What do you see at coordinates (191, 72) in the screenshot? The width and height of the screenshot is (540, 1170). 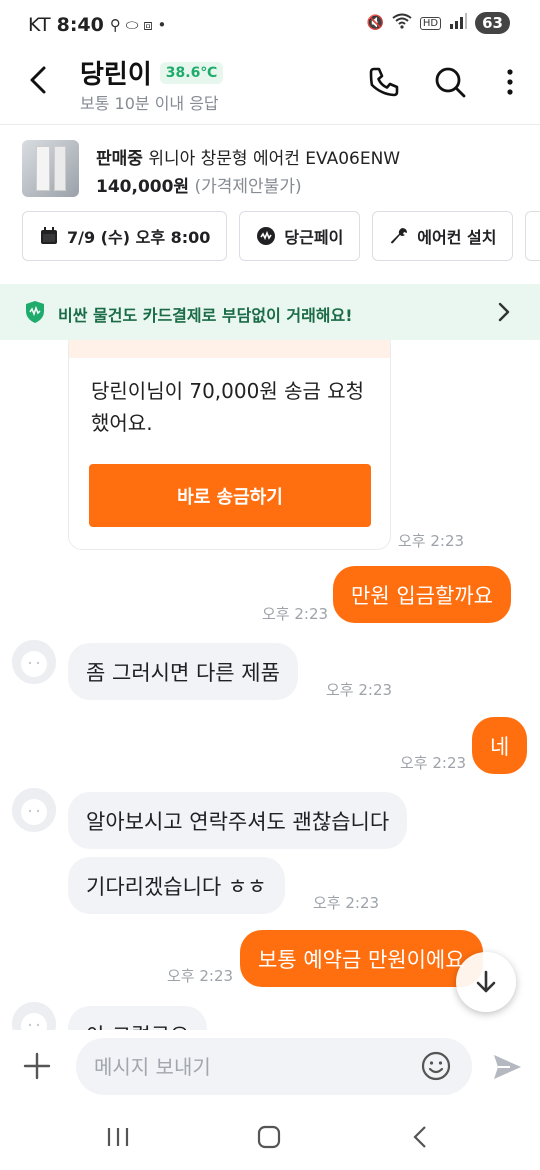 I see `manner-temperature-badge: 38.6℃` at bounding box center [191, 72].